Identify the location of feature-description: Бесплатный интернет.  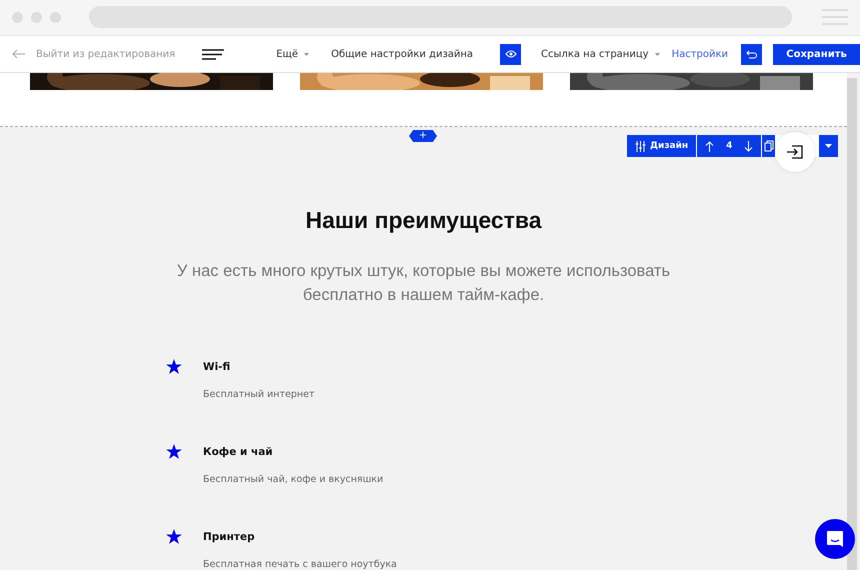
(259, 394).